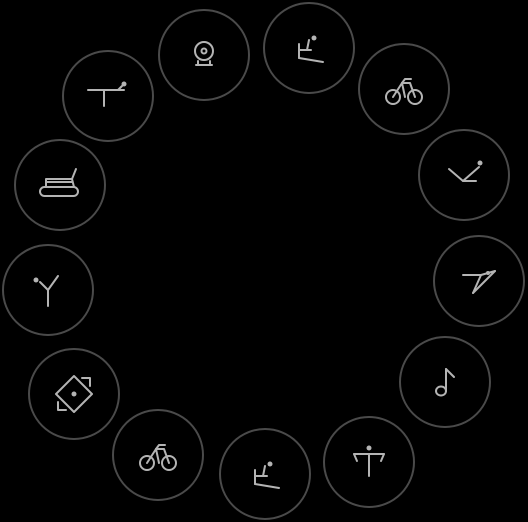 The image size is (528, 522). What do you see at coordinates (59, 182) in the screenshot?
I see `treadmill-icon` at bounding box center [59, 182].